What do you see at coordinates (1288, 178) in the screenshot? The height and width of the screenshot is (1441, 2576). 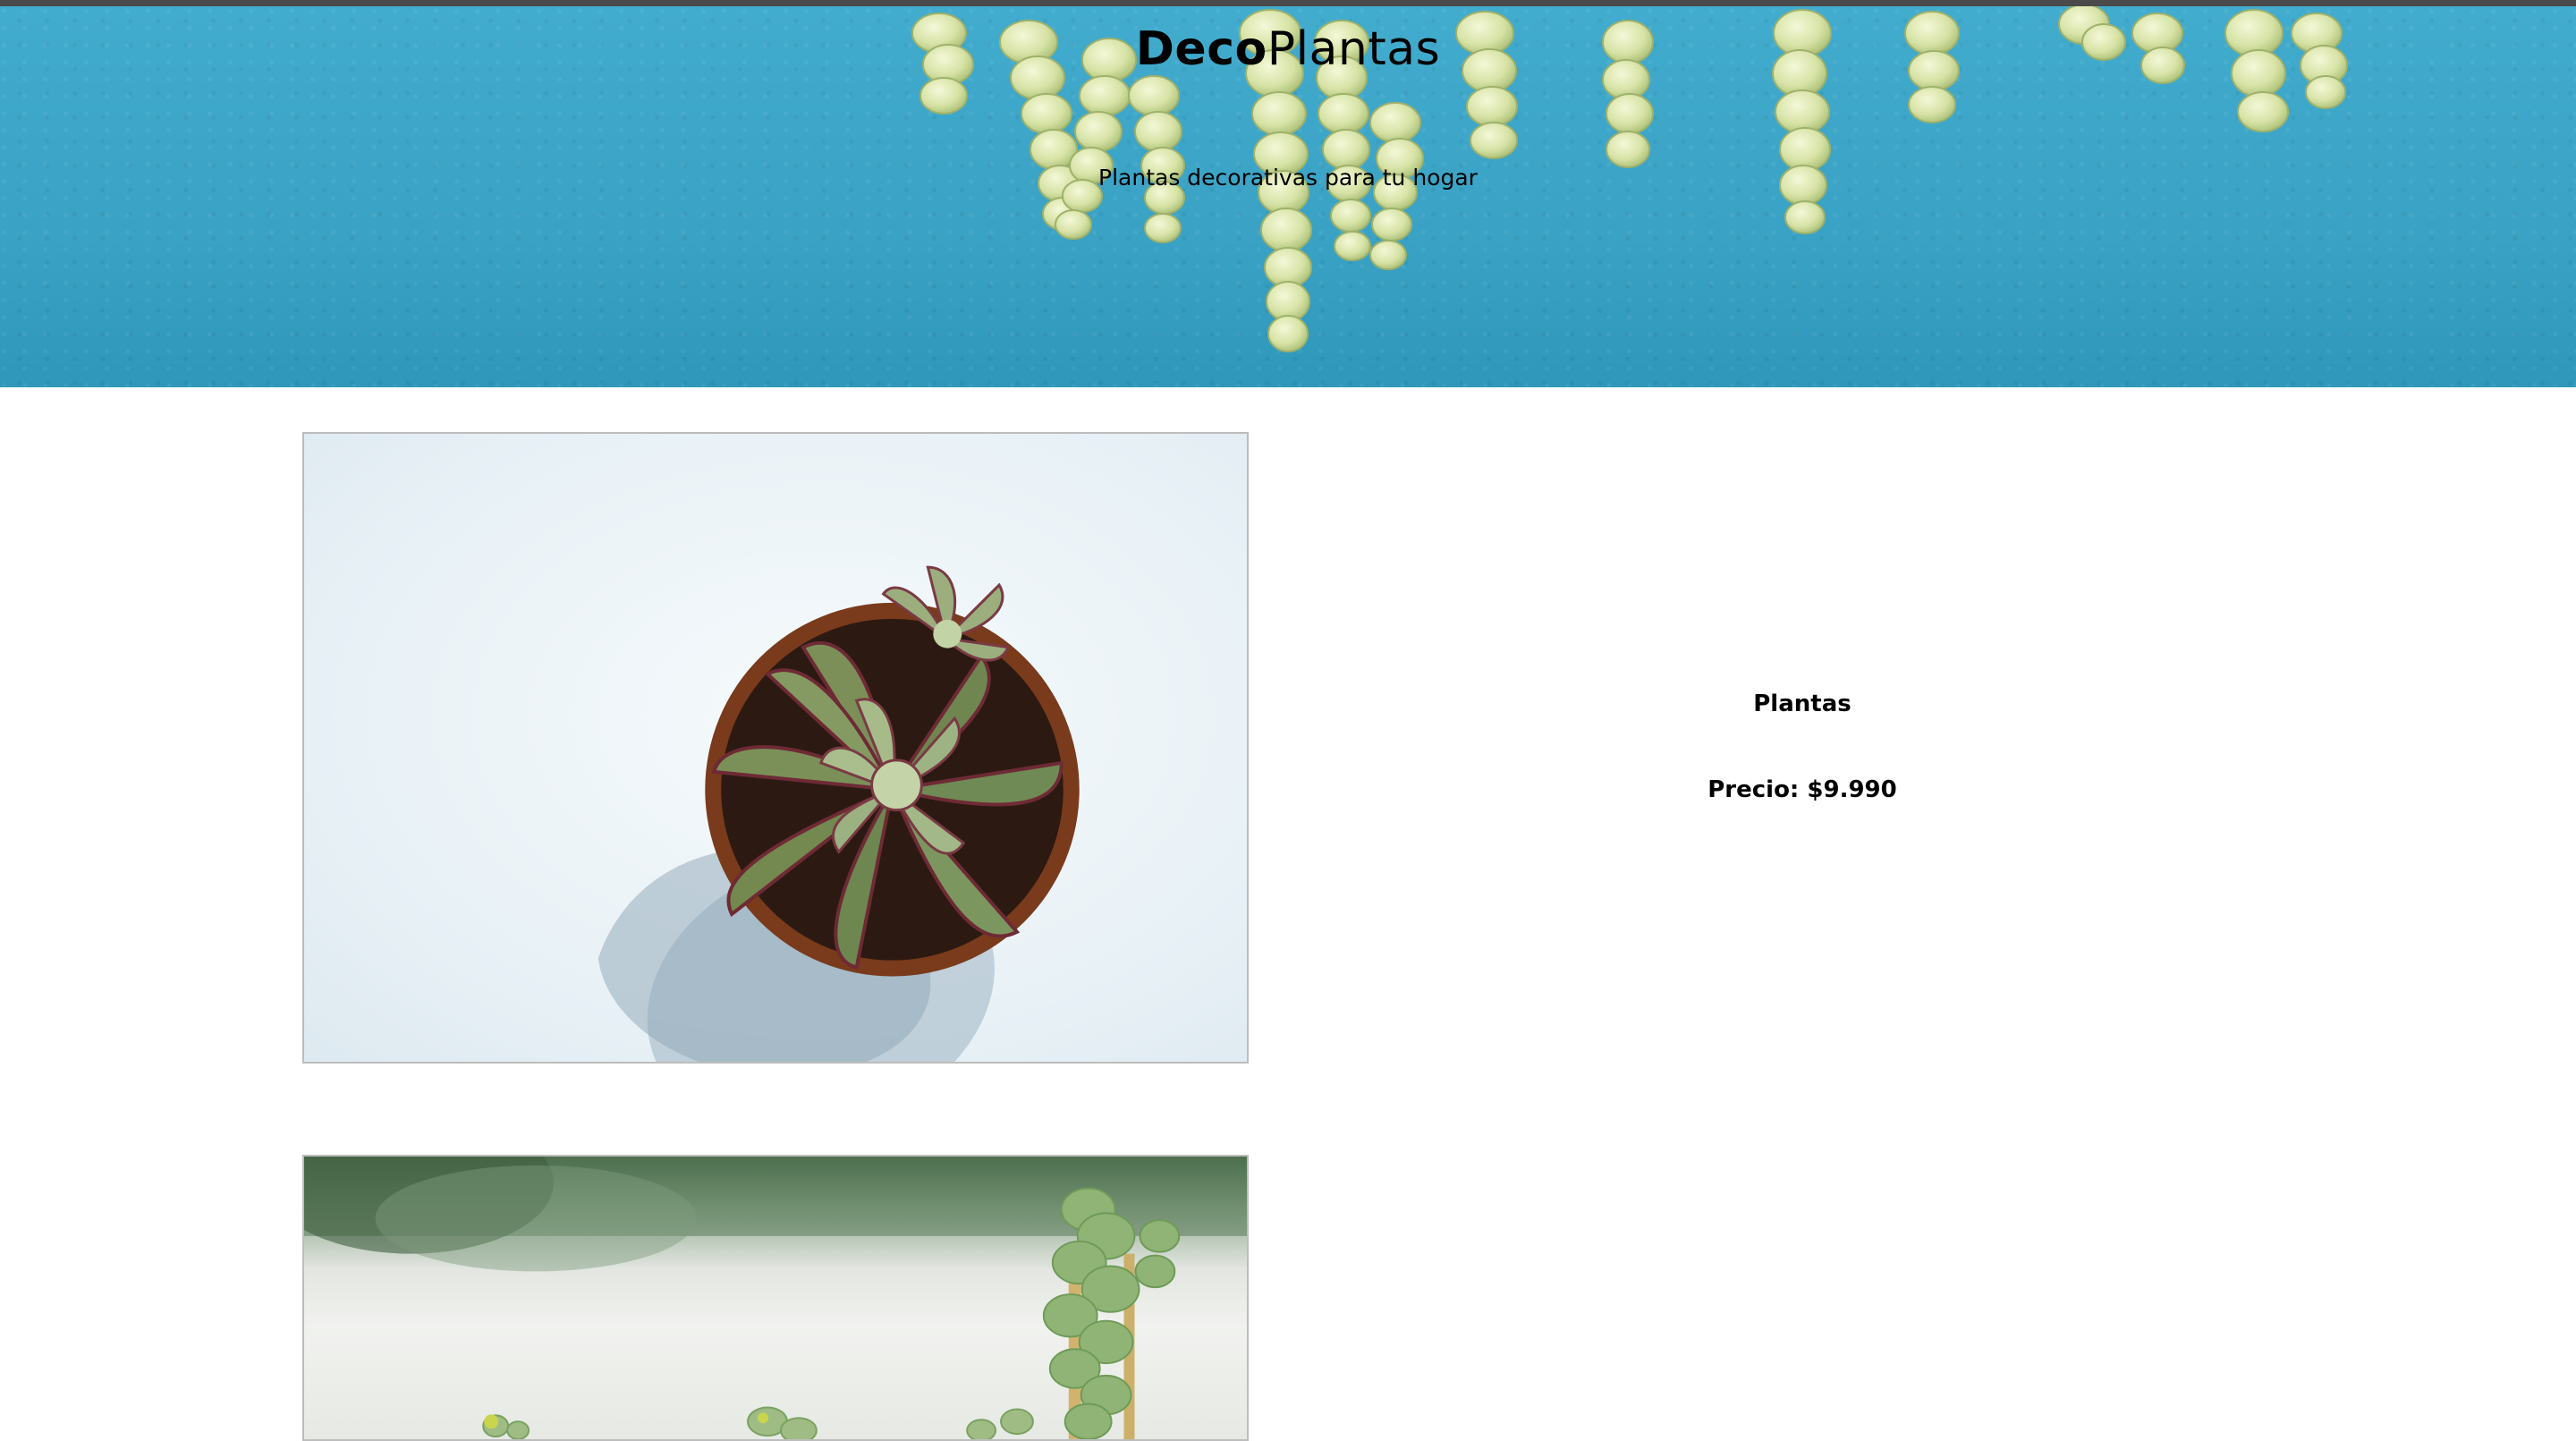 I see `site-tagline: Plantas decorativas para tu hogar` at bounding box center [1288, 178].